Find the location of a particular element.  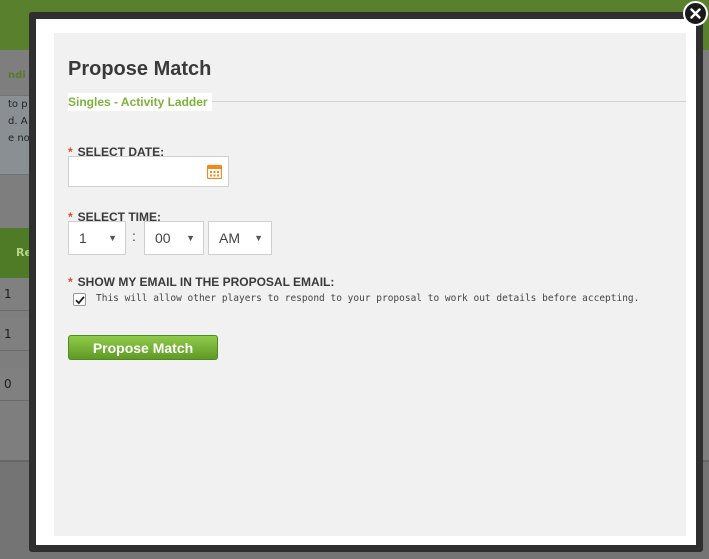

ampm-select: AM ▼ is located at coordinates (240, 238).